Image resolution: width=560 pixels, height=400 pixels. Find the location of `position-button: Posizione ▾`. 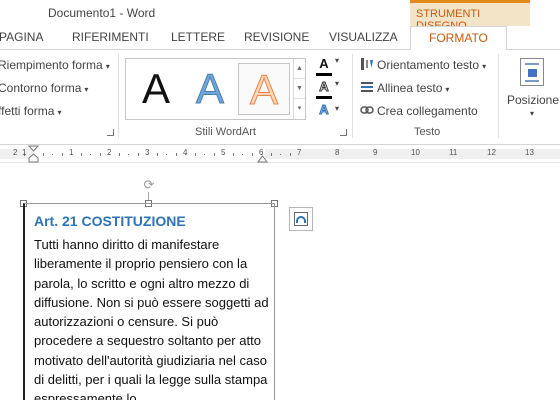

position-button: Posizione ▾ is located at coordinates (533, 91).